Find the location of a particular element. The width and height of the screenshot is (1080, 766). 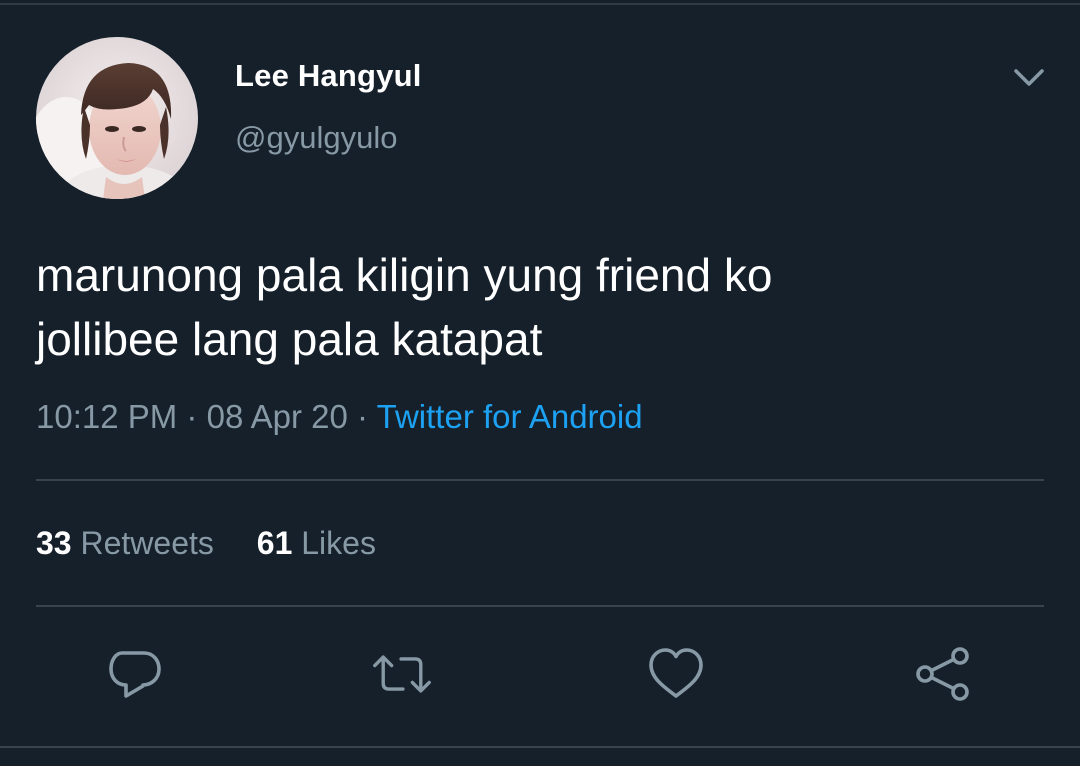

user-handle: @gyulgyulo is located at coordinates (316, 138).